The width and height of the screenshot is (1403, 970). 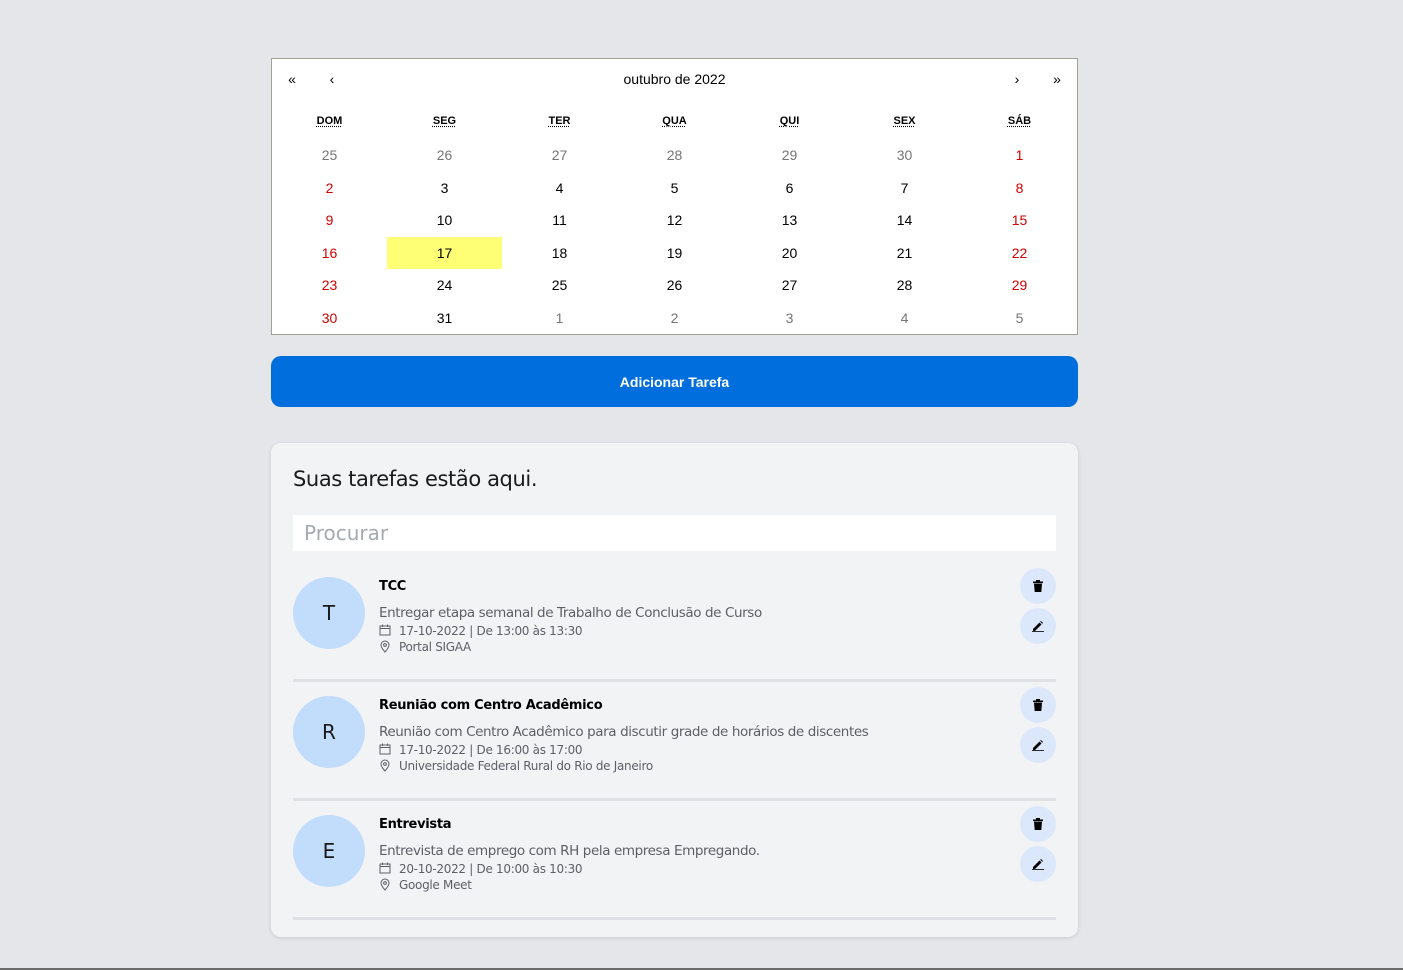 I want to click on prev-year-button: «, so click(x=292, y=79).